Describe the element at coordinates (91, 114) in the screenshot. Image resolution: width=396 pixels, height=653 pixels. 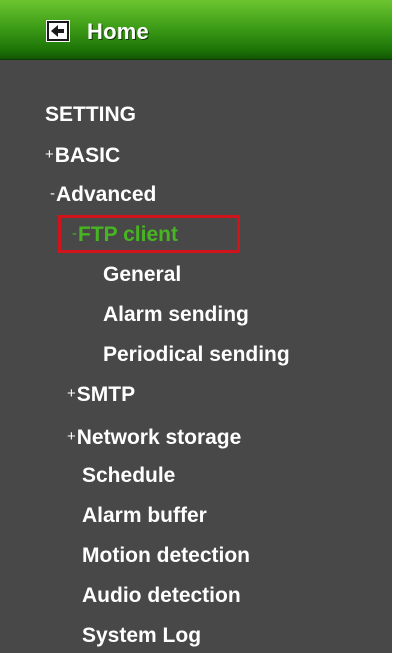
I see `setting-heading: SETTING` at that location.